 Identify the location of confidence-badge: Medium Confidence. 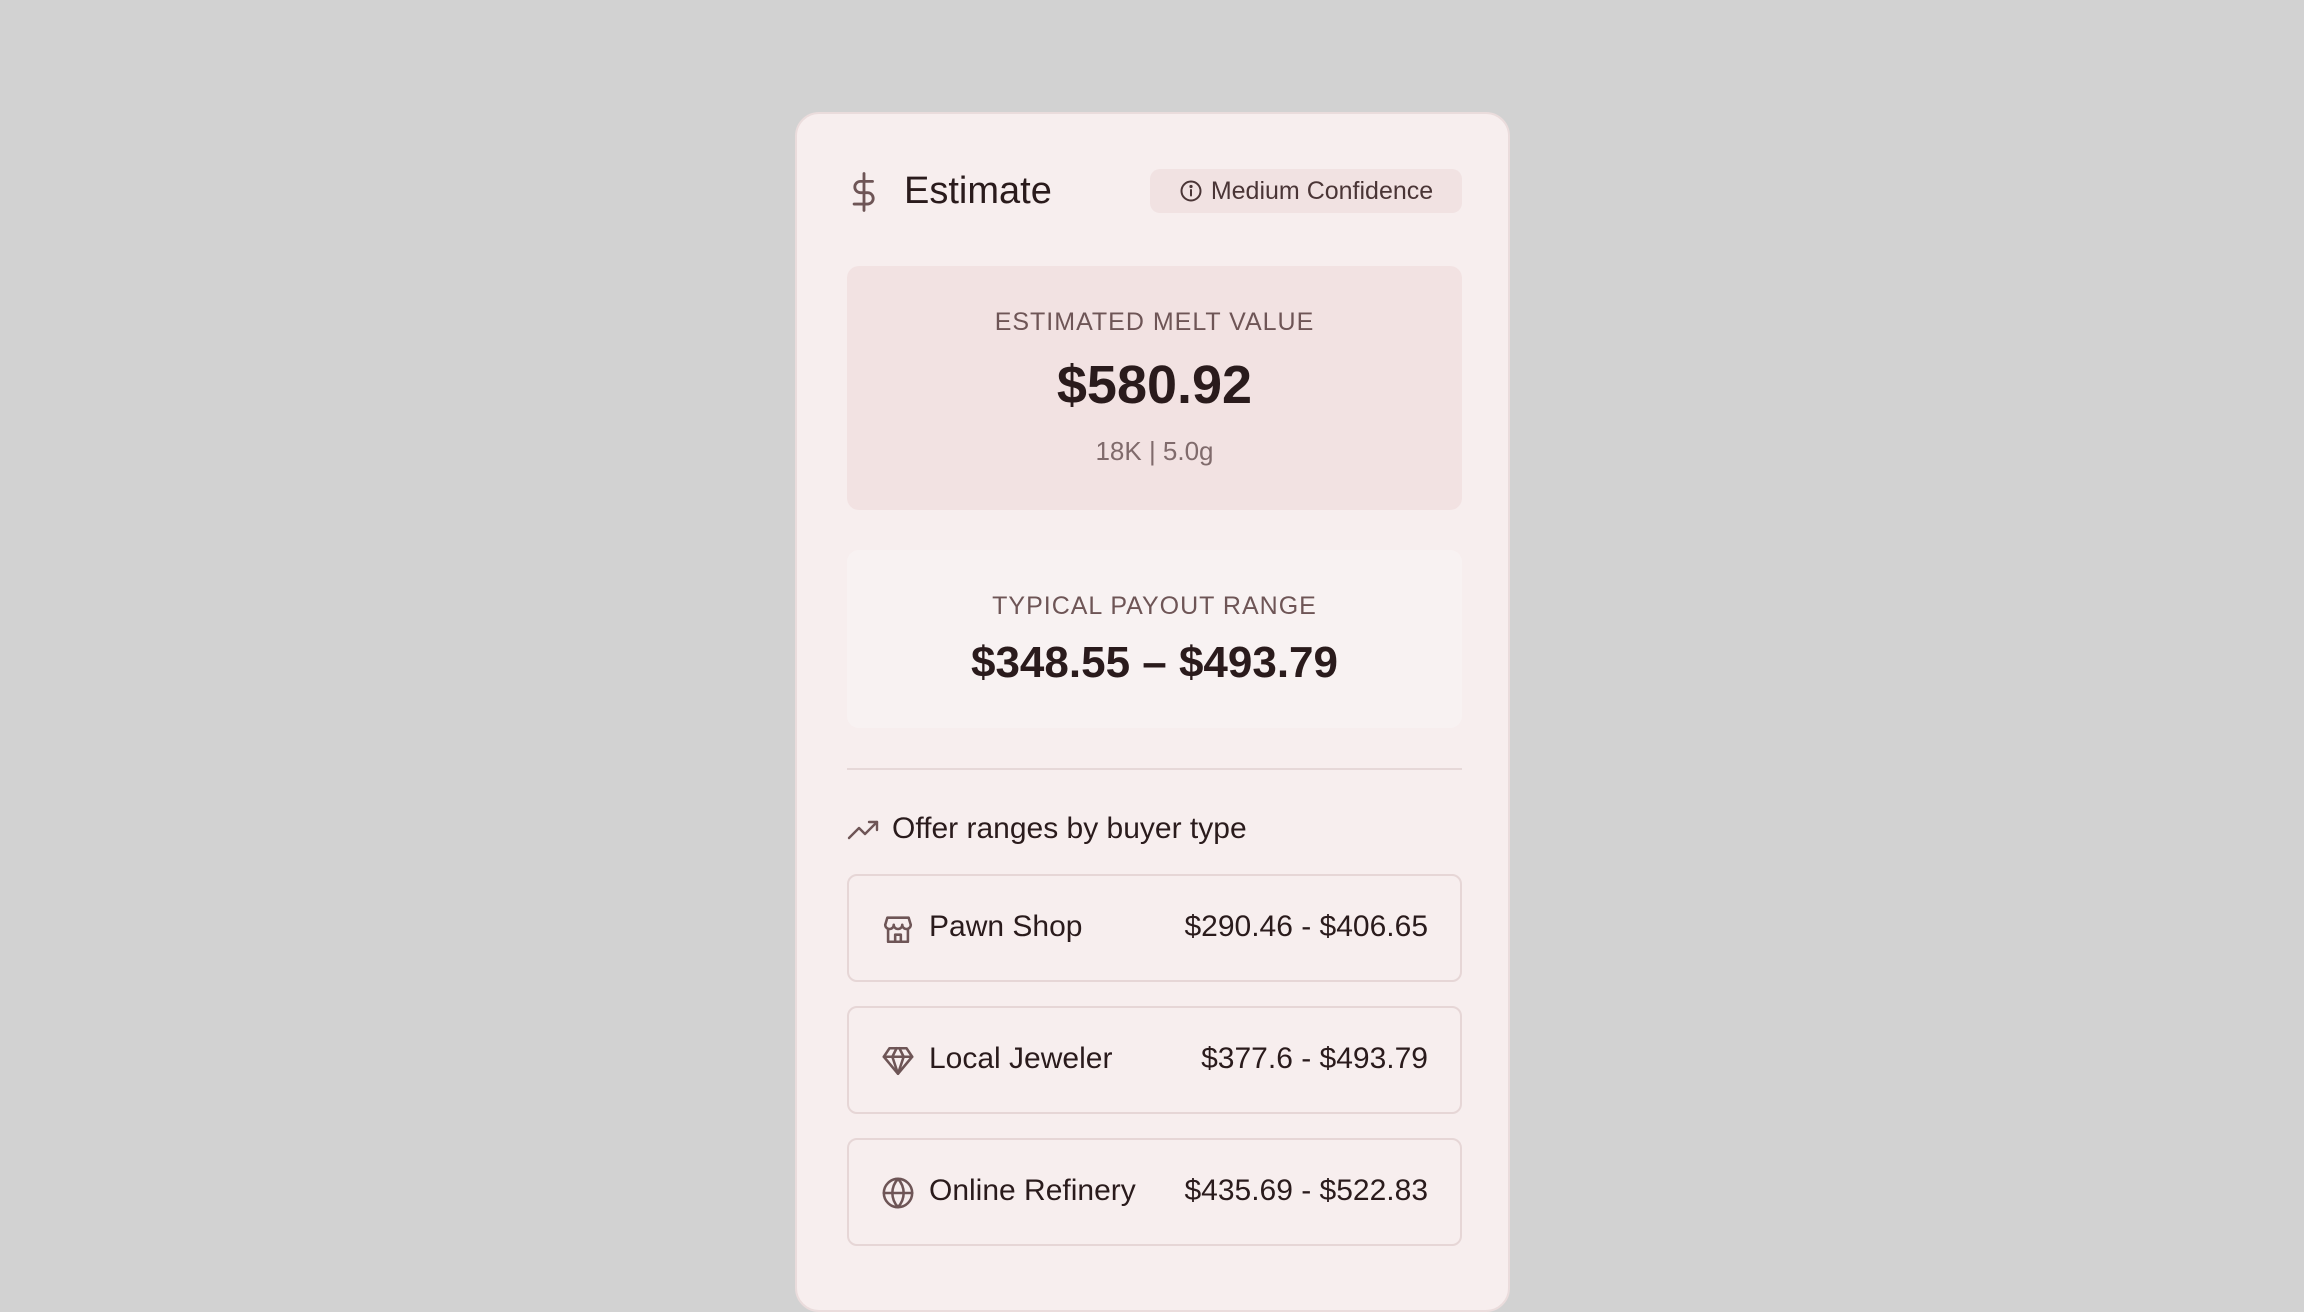
(1306, 191).